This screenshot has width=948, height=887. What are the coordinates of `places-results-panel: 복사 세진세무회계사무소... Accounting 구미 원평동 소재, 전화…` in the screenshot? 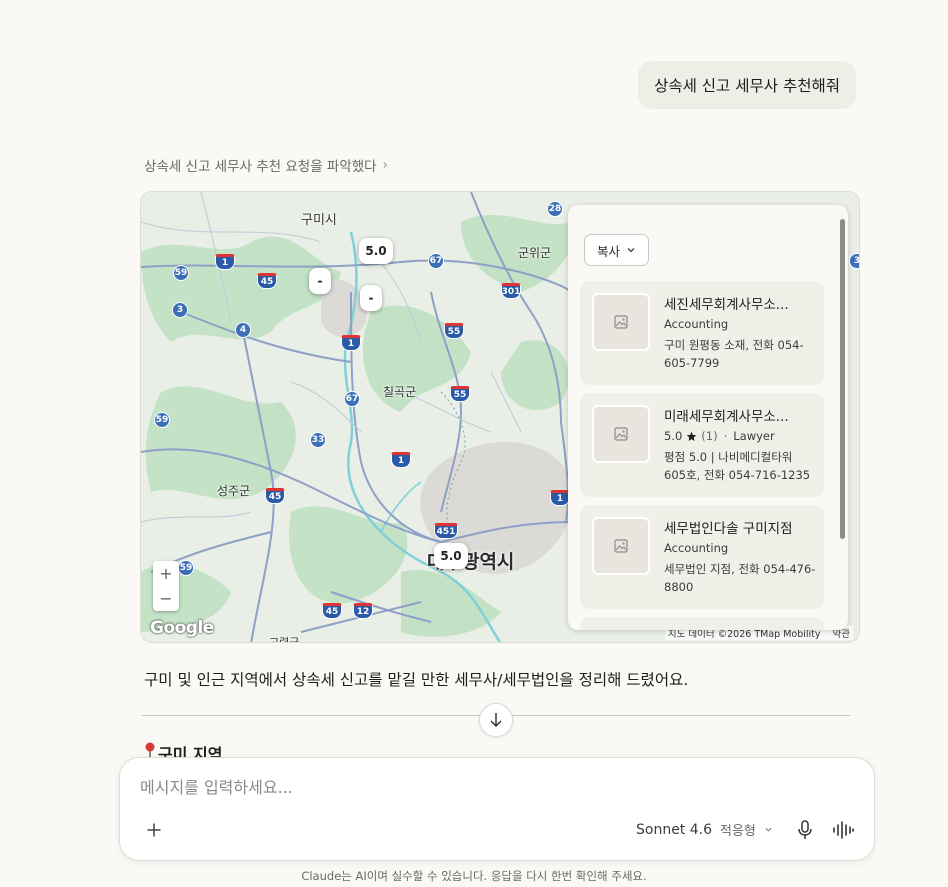 It's located at (708, 417).